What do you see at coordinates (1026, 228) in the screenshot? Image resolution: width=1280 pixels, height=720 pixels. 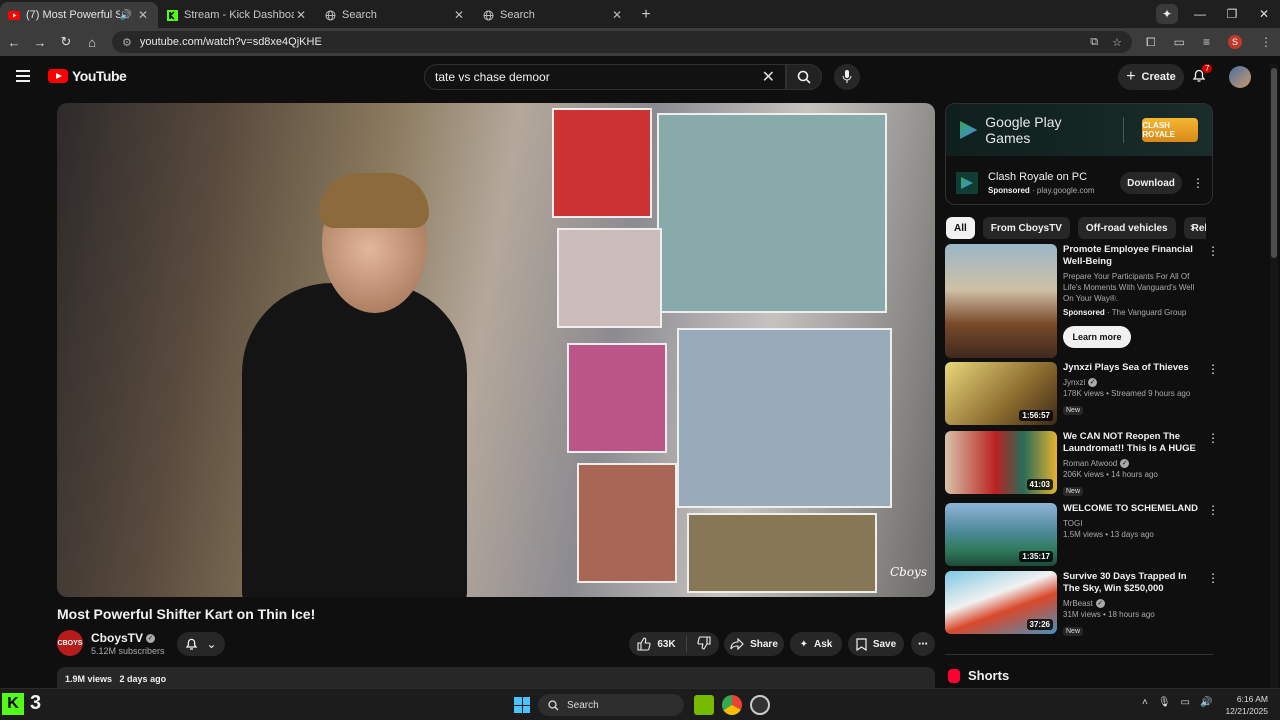 I see `chip-from-channel: From CboysTV` at bounding box center [1026, 228].